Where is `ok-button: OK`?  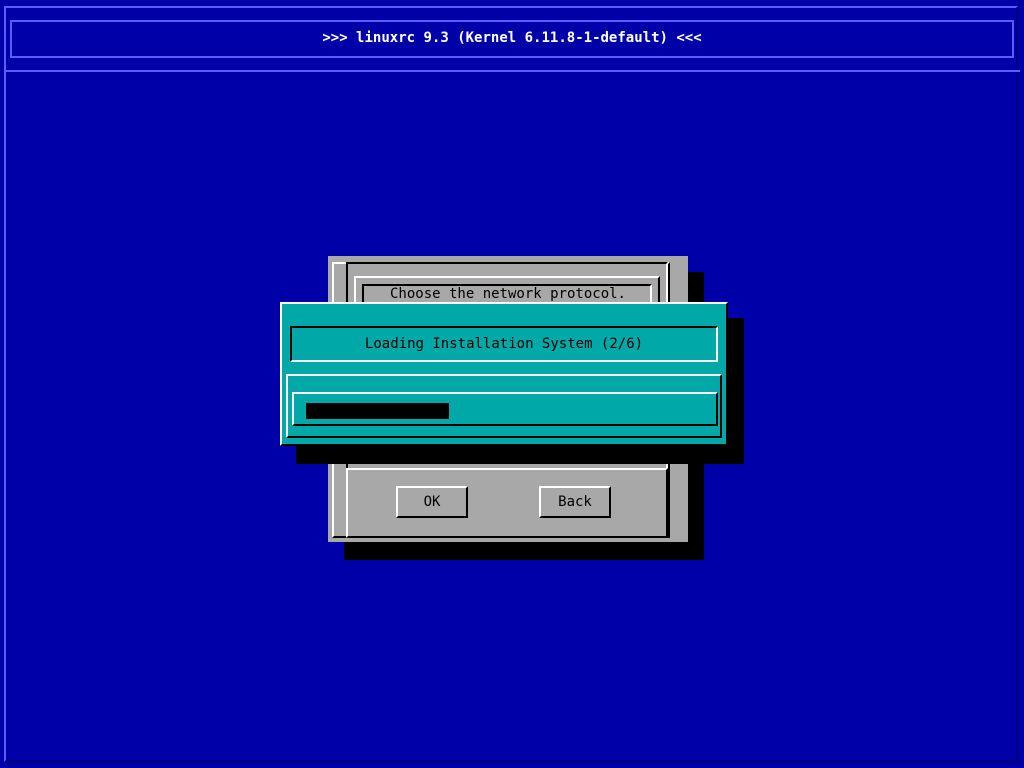 ok-button: OK is located at coordinates (432, 502).